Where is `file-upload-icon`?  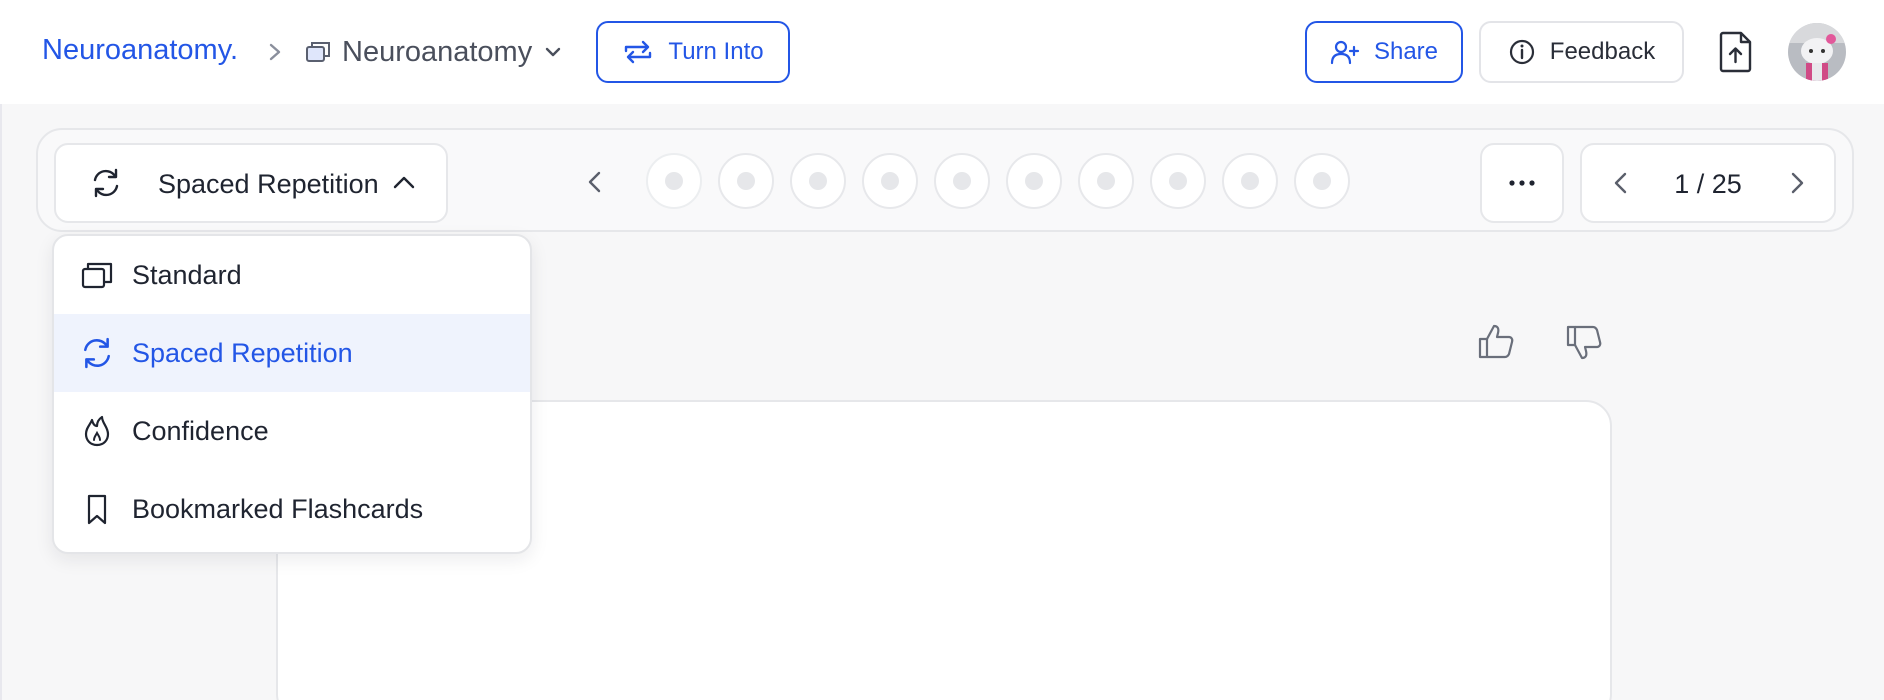 file-upload-icon is located at coordinates (1736, 52).